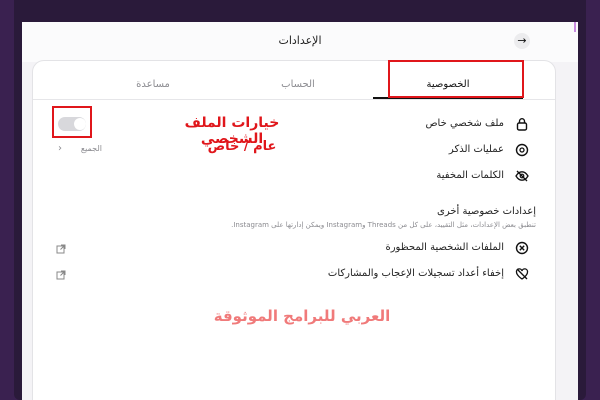 This screenshot has height=400, width=600. Describe the element at coordinates (242, 146) in the screenshot. I see `annotation-line-2: عام / خاص` at that location.